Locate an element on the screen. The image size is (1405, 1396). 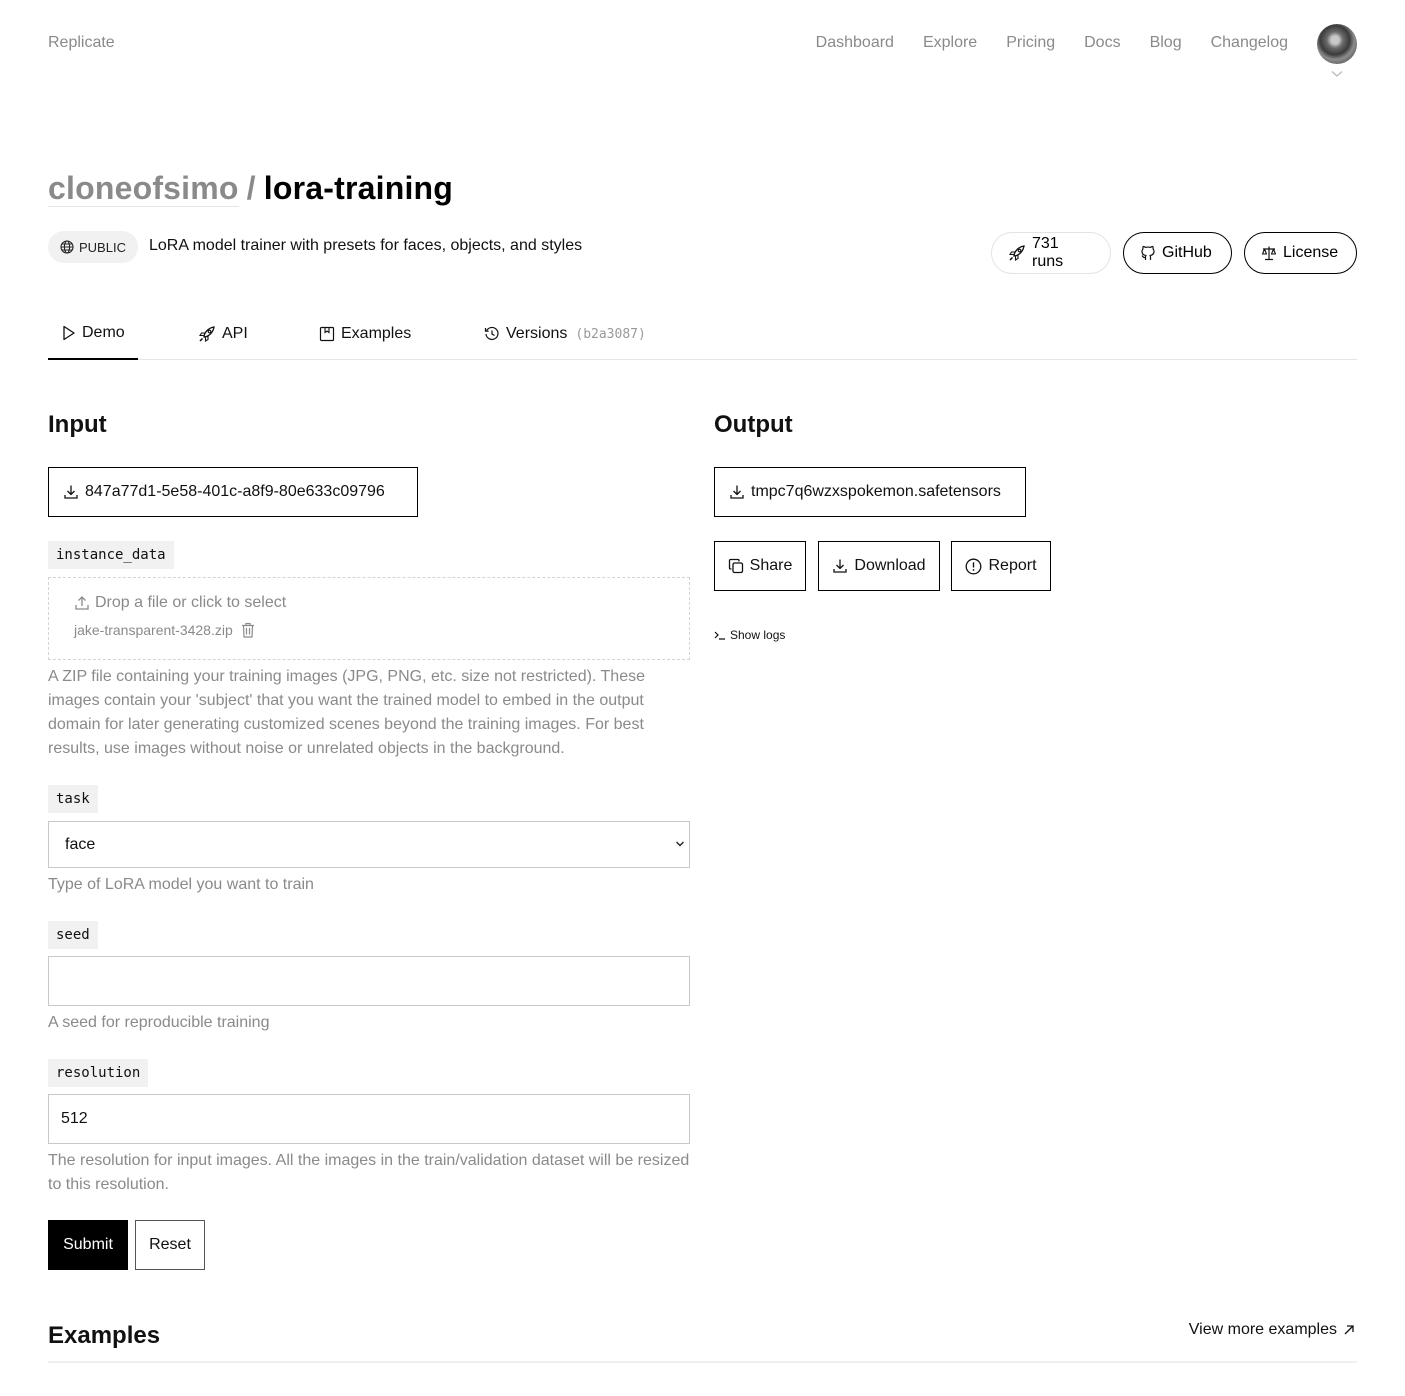
license-button: License is located at coordinates (1300, 253).